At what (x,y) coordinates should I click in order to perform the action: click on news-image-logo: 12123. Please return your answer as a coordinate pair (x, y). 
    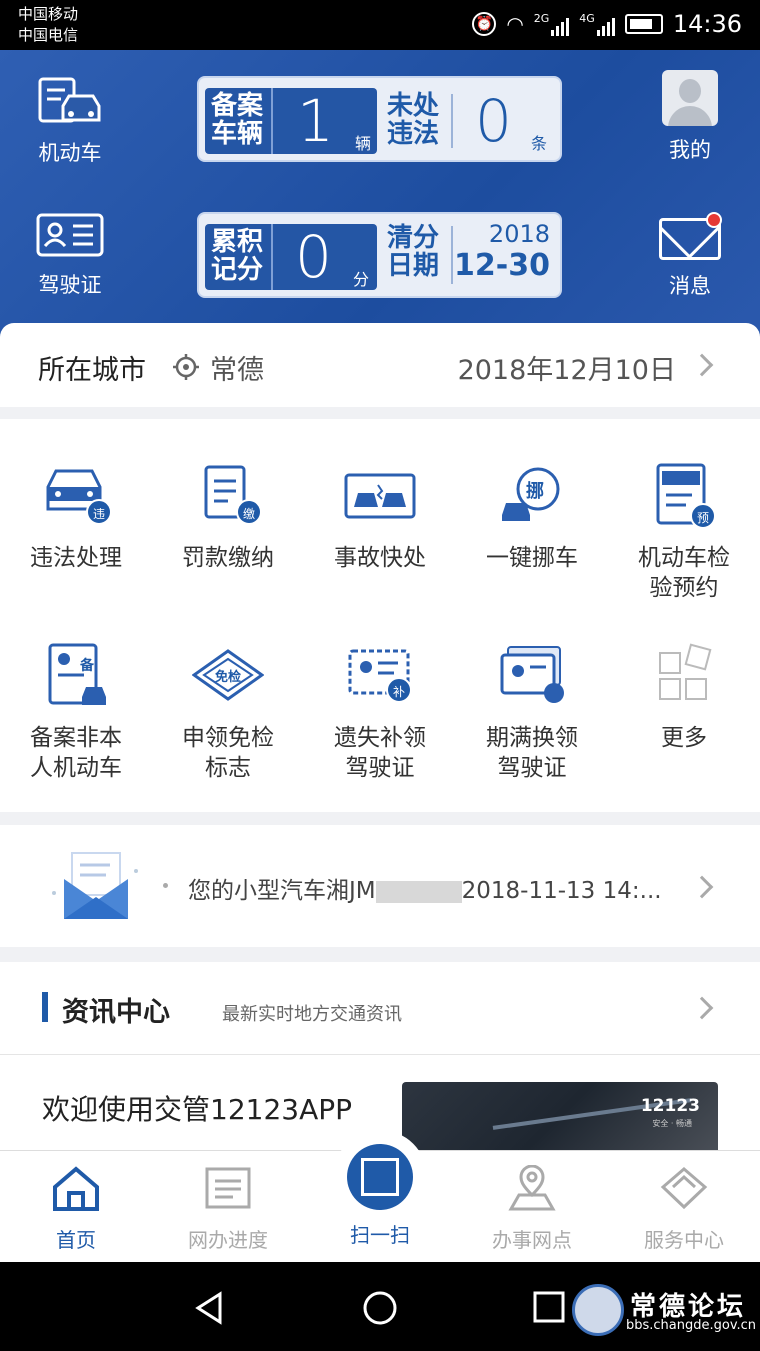
    Looking at the image, I should click on (670, 1106).